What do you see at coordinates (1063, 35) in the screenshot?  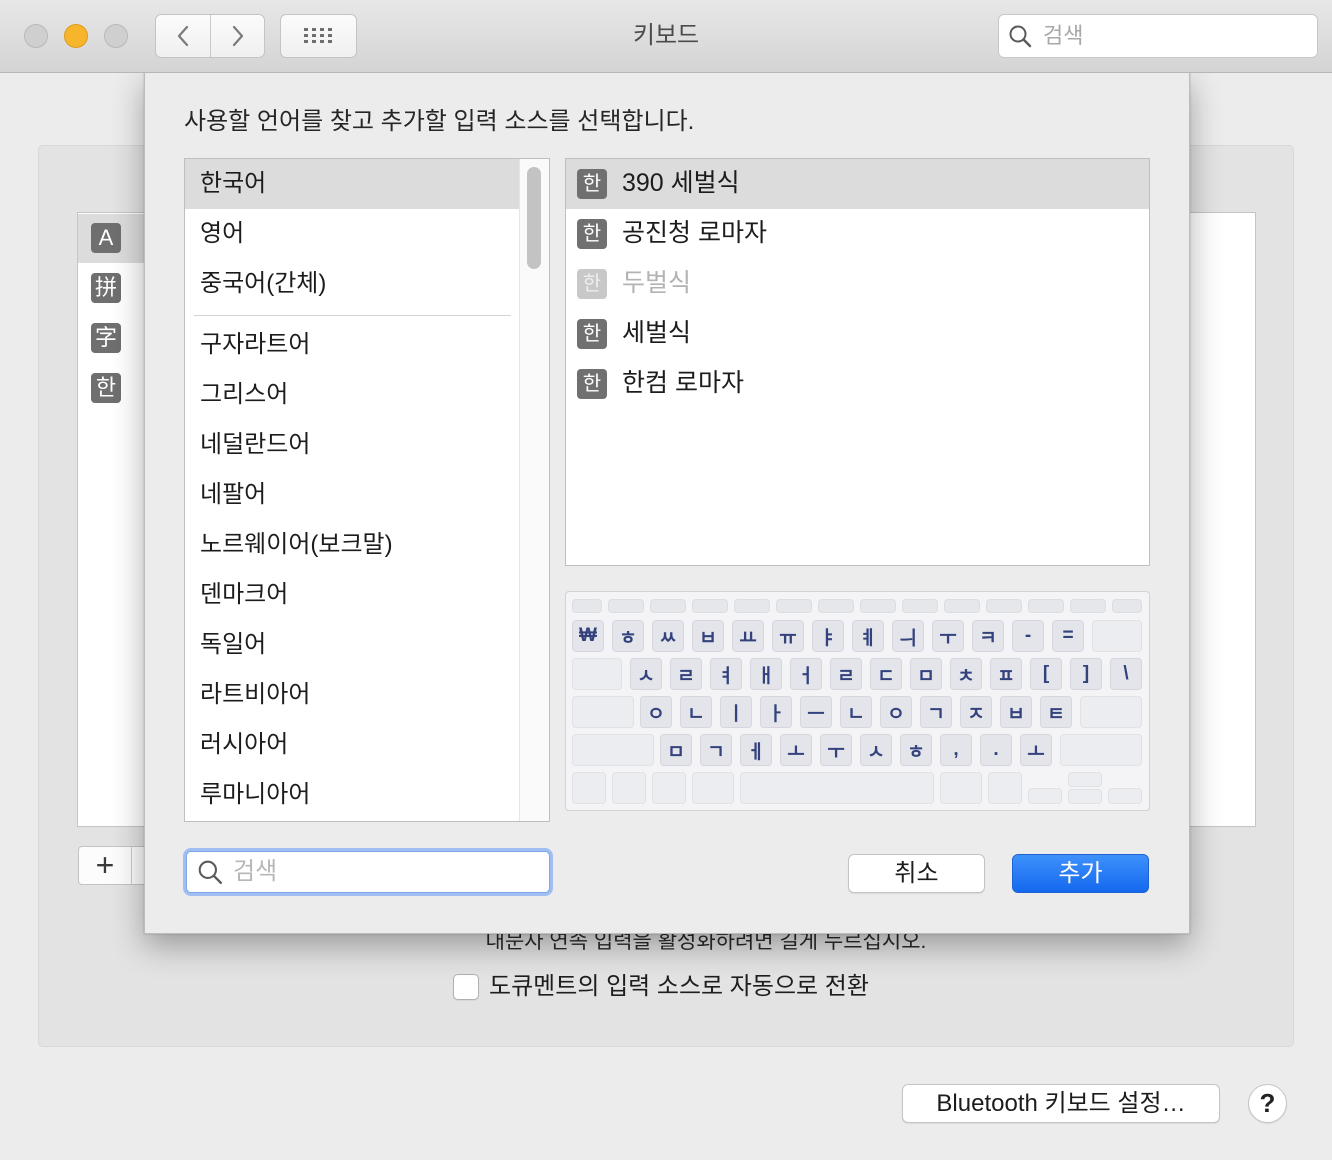 I see `search-placeholder: 검색` at bounding box center [1063, 35].